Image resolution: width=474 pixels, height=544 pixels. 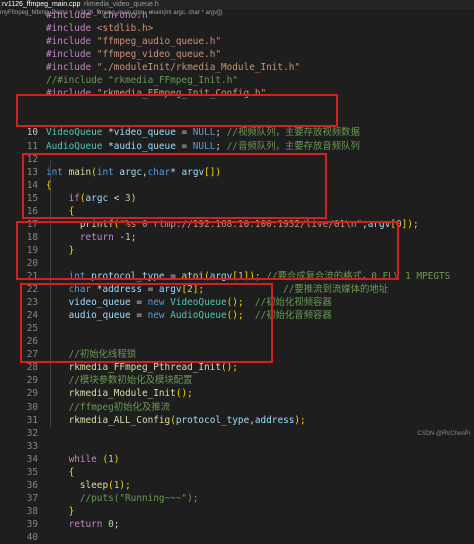 What do you see at coordinates (237, 172) in the screenshot?
I see `code-line: 13 int main(int argc,char* argv[])` at bounding box center [237, 172].